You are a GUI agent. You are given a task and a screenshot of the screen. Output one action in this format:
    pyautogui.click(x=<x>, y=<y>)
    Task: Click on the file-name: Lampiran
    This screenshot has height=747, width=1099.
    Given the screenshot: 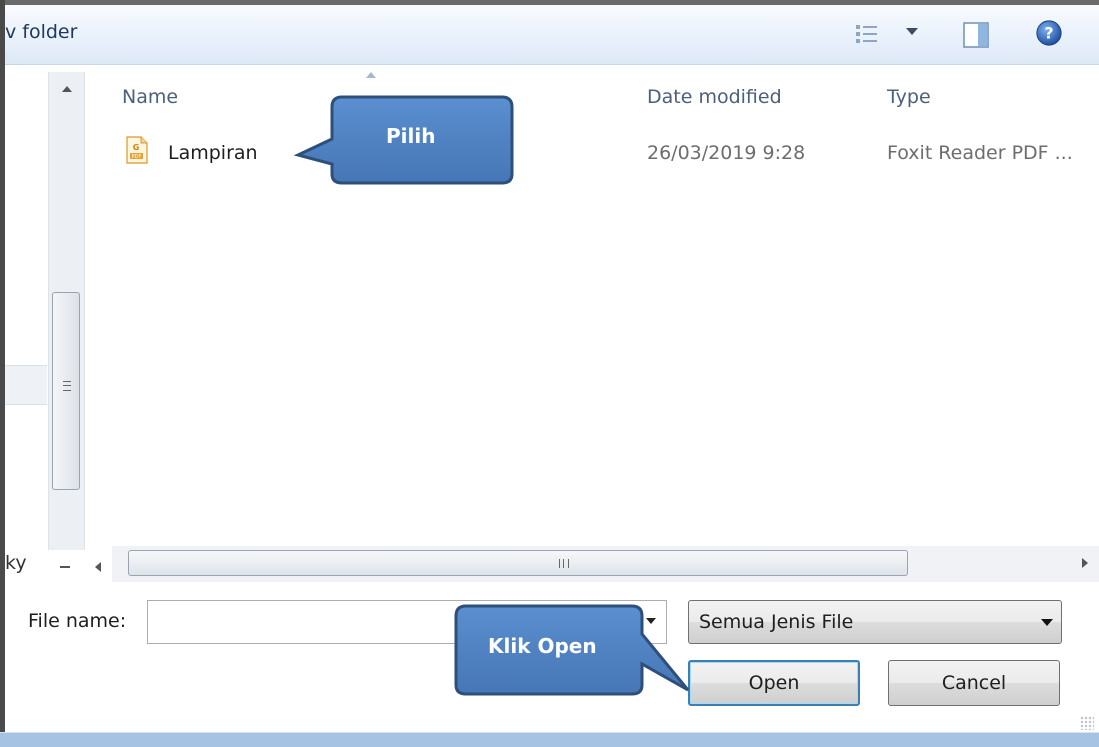 What is the action you would take?
    pyautogui.click(x=213, y=153)
    